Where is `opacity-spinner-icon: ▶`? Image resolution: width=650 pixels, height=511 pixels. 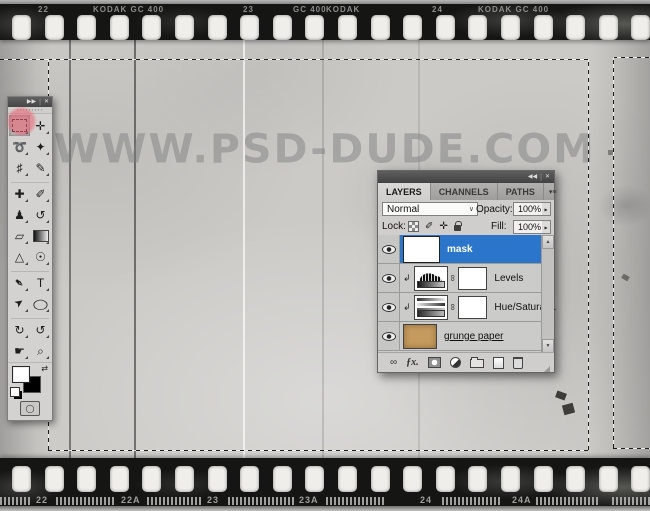
opacity-spinner-icon: ▶ is located at coordinates (546, 209).